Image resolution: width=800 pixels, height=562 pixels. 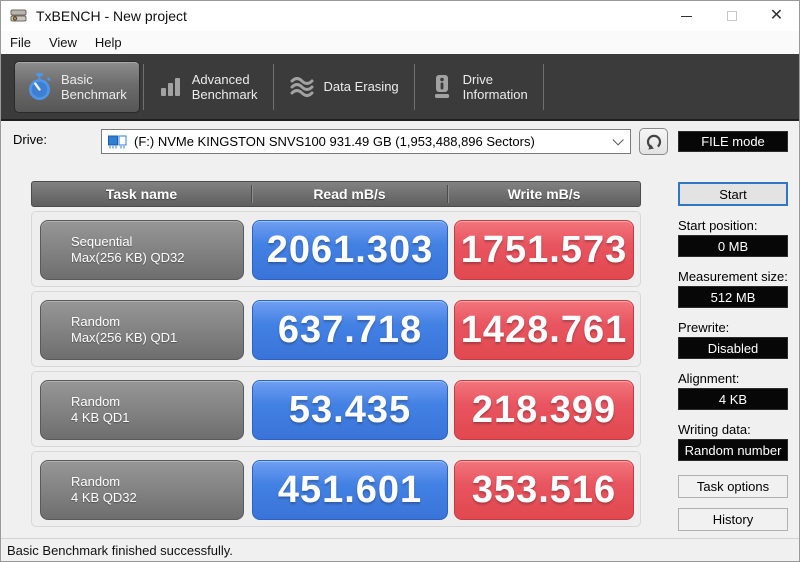 I want to click on menu-bar: File View Help, so click(x=400, y=42).